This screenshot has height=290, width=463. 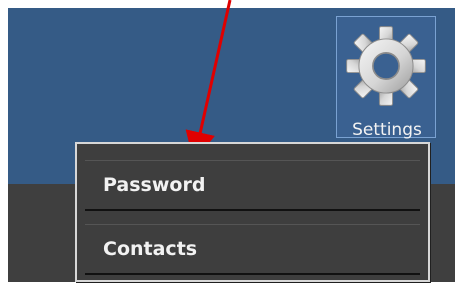 I want to click on settings-label: Settings, so click(x=387, y=130).